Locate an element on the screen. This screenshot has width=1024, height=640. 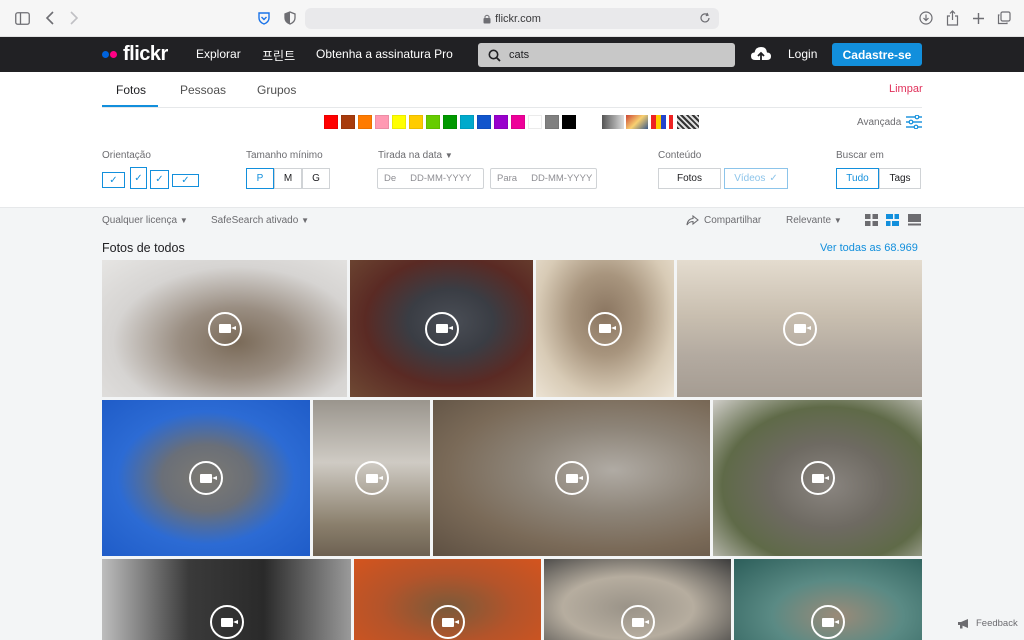
feedback-button: Feedback is located at coordinates (987, 623).